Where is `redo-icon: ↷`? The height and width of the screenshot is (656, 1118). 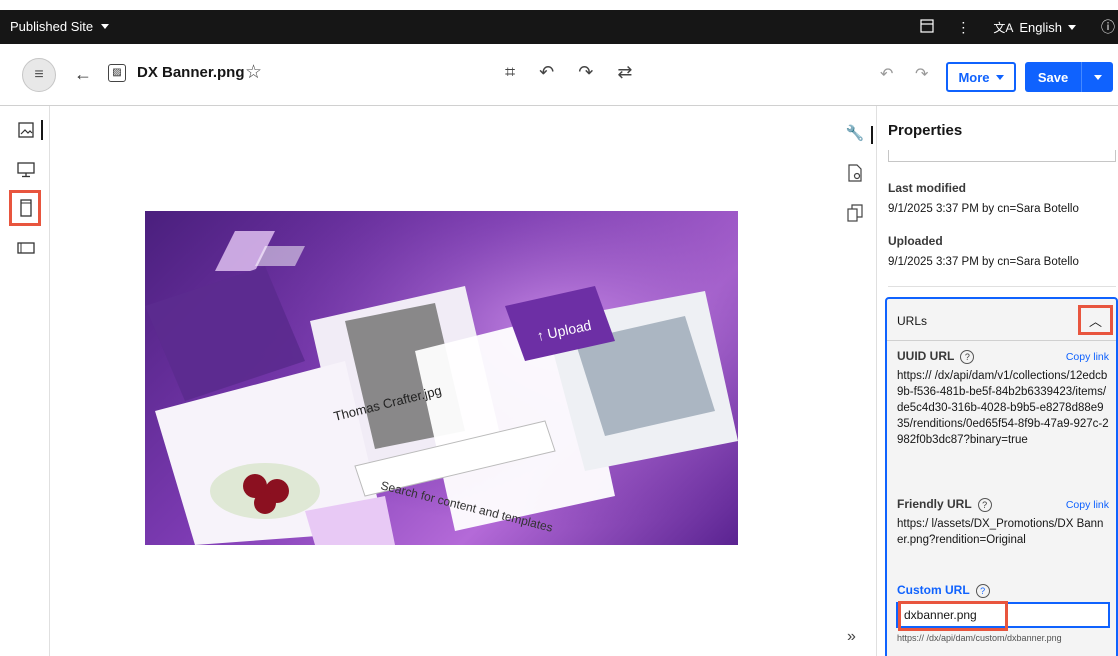 redo-icon: ↷ is located at coordinates (921, 74).